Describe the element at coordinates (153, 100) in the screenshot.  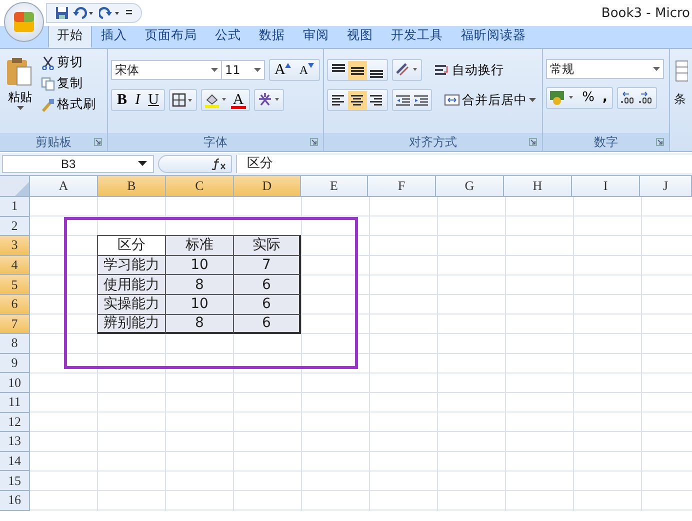
I see `underline-button: U` at that location.